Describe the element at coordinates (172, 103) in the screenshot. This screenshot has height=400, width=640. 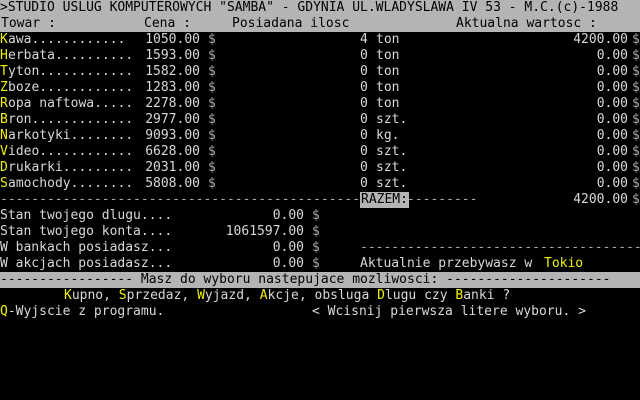
I see `product-price: 2278.00` at that location.